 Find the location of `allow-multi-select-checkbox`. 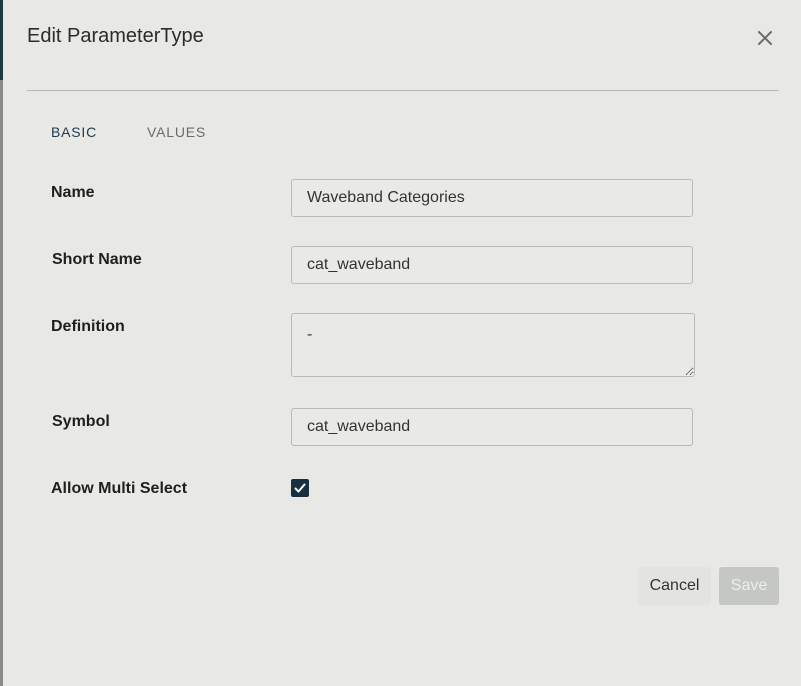

allow-multi-select-checkbox is located at coordinates (300, 488).